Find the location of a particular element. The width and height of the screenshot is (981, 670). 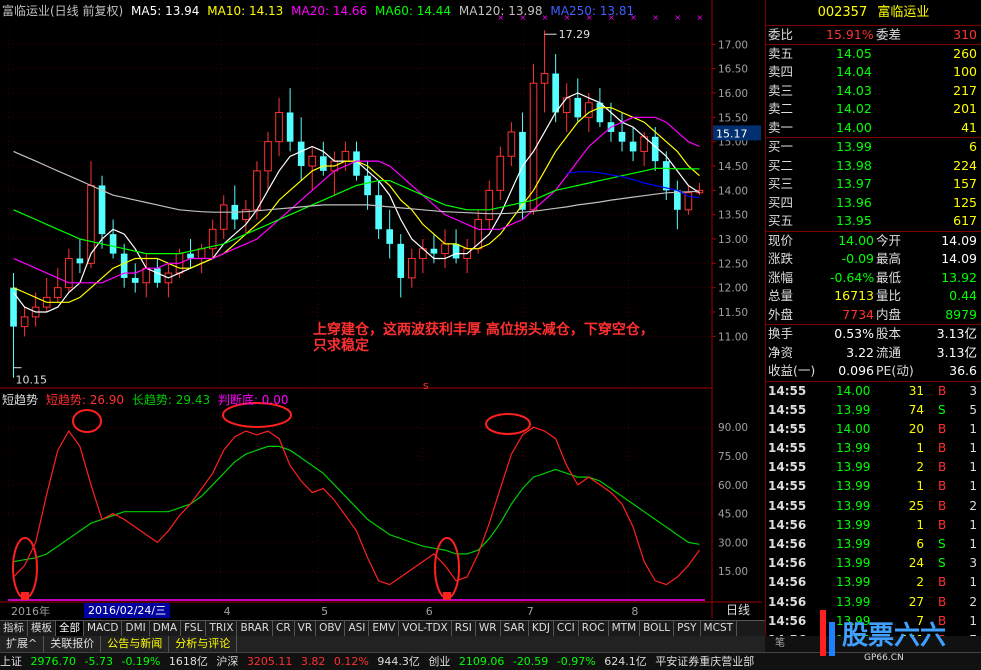

indicator-tab: CR is located at coordinates (284, 628).